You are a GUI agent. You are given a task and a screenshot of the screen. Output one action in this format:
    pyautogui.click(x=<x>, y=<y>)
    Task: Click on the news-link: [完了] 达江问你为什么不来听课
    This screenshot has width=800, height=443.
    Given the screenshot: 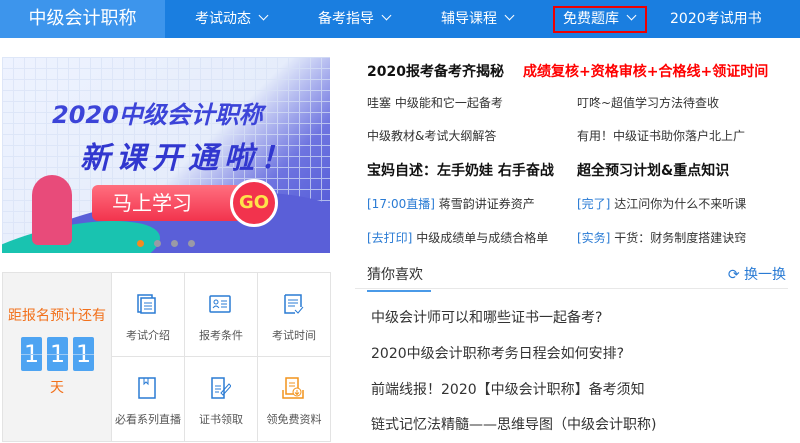 What is the action you would take?
    pyautogui.click(x=661, y=203)
    